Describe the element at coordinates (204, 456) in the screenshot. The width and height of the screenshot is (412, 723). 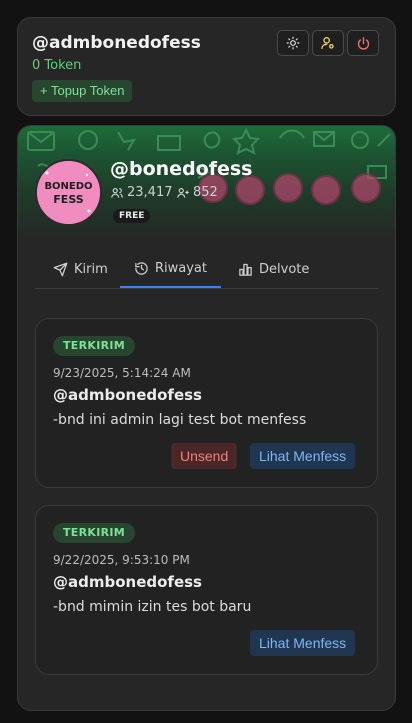
I see `unsend-button: Unsend` at that location.